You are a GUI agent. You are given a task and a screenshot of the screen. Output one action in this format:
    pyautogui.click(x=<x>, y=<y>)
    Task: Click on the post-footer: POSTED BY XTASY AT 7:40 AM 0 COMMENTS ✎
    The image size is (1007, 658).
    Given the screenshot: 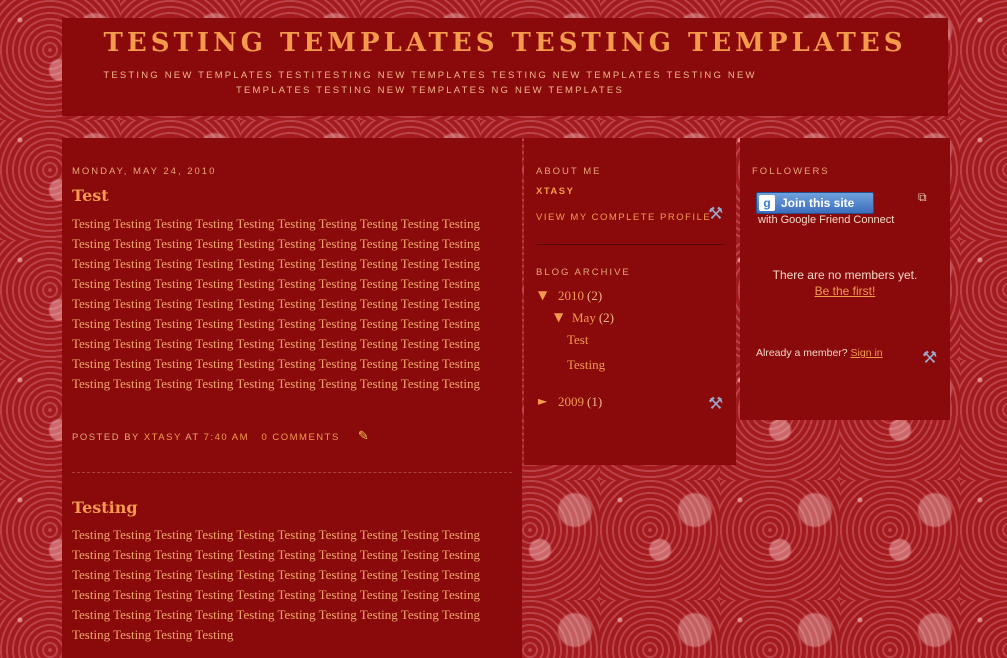 What is the action you would take?
    pyautogui.click(x=221, y=436)
    